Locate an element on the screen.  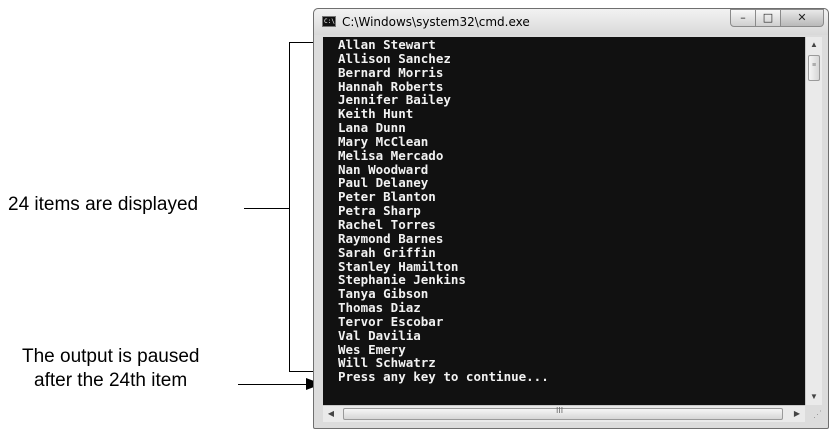
maximize-button: □ is located at coordinates (768, 18).